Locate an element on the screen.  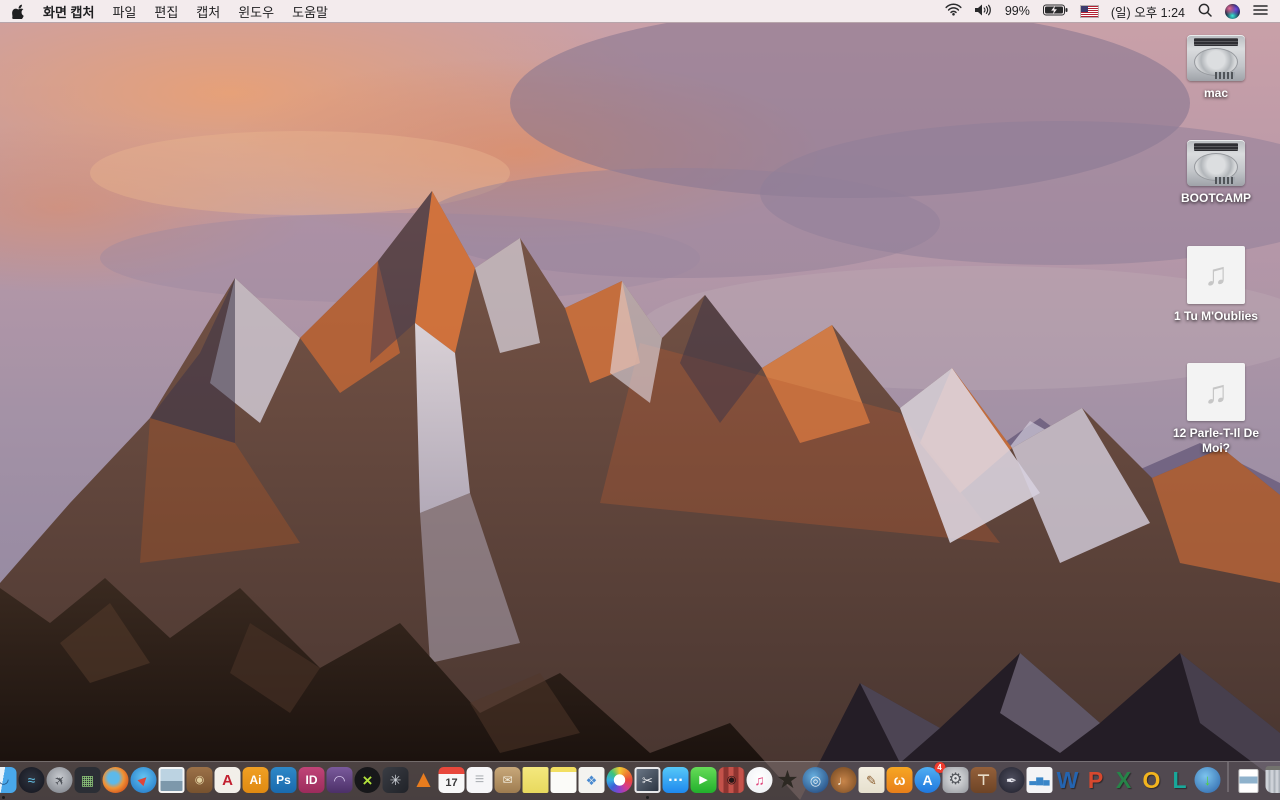
contacts-glyph: ◉ is located at coordinates (199, 779).